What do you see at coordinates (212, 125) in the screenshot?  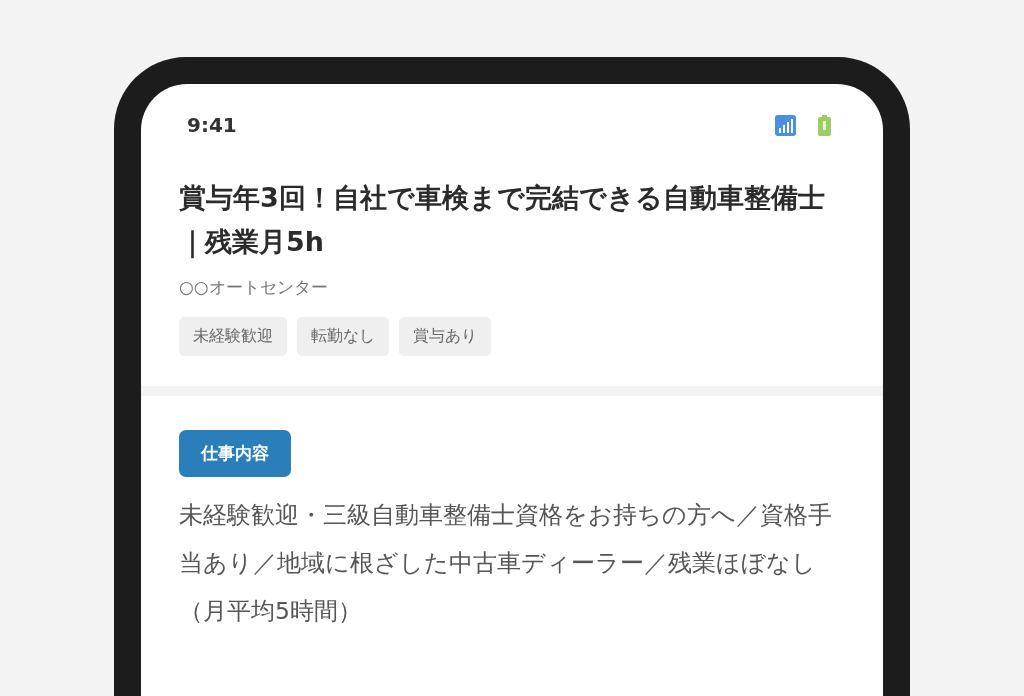 I see `status-time: 9:41` at bounding box center [212, 125].